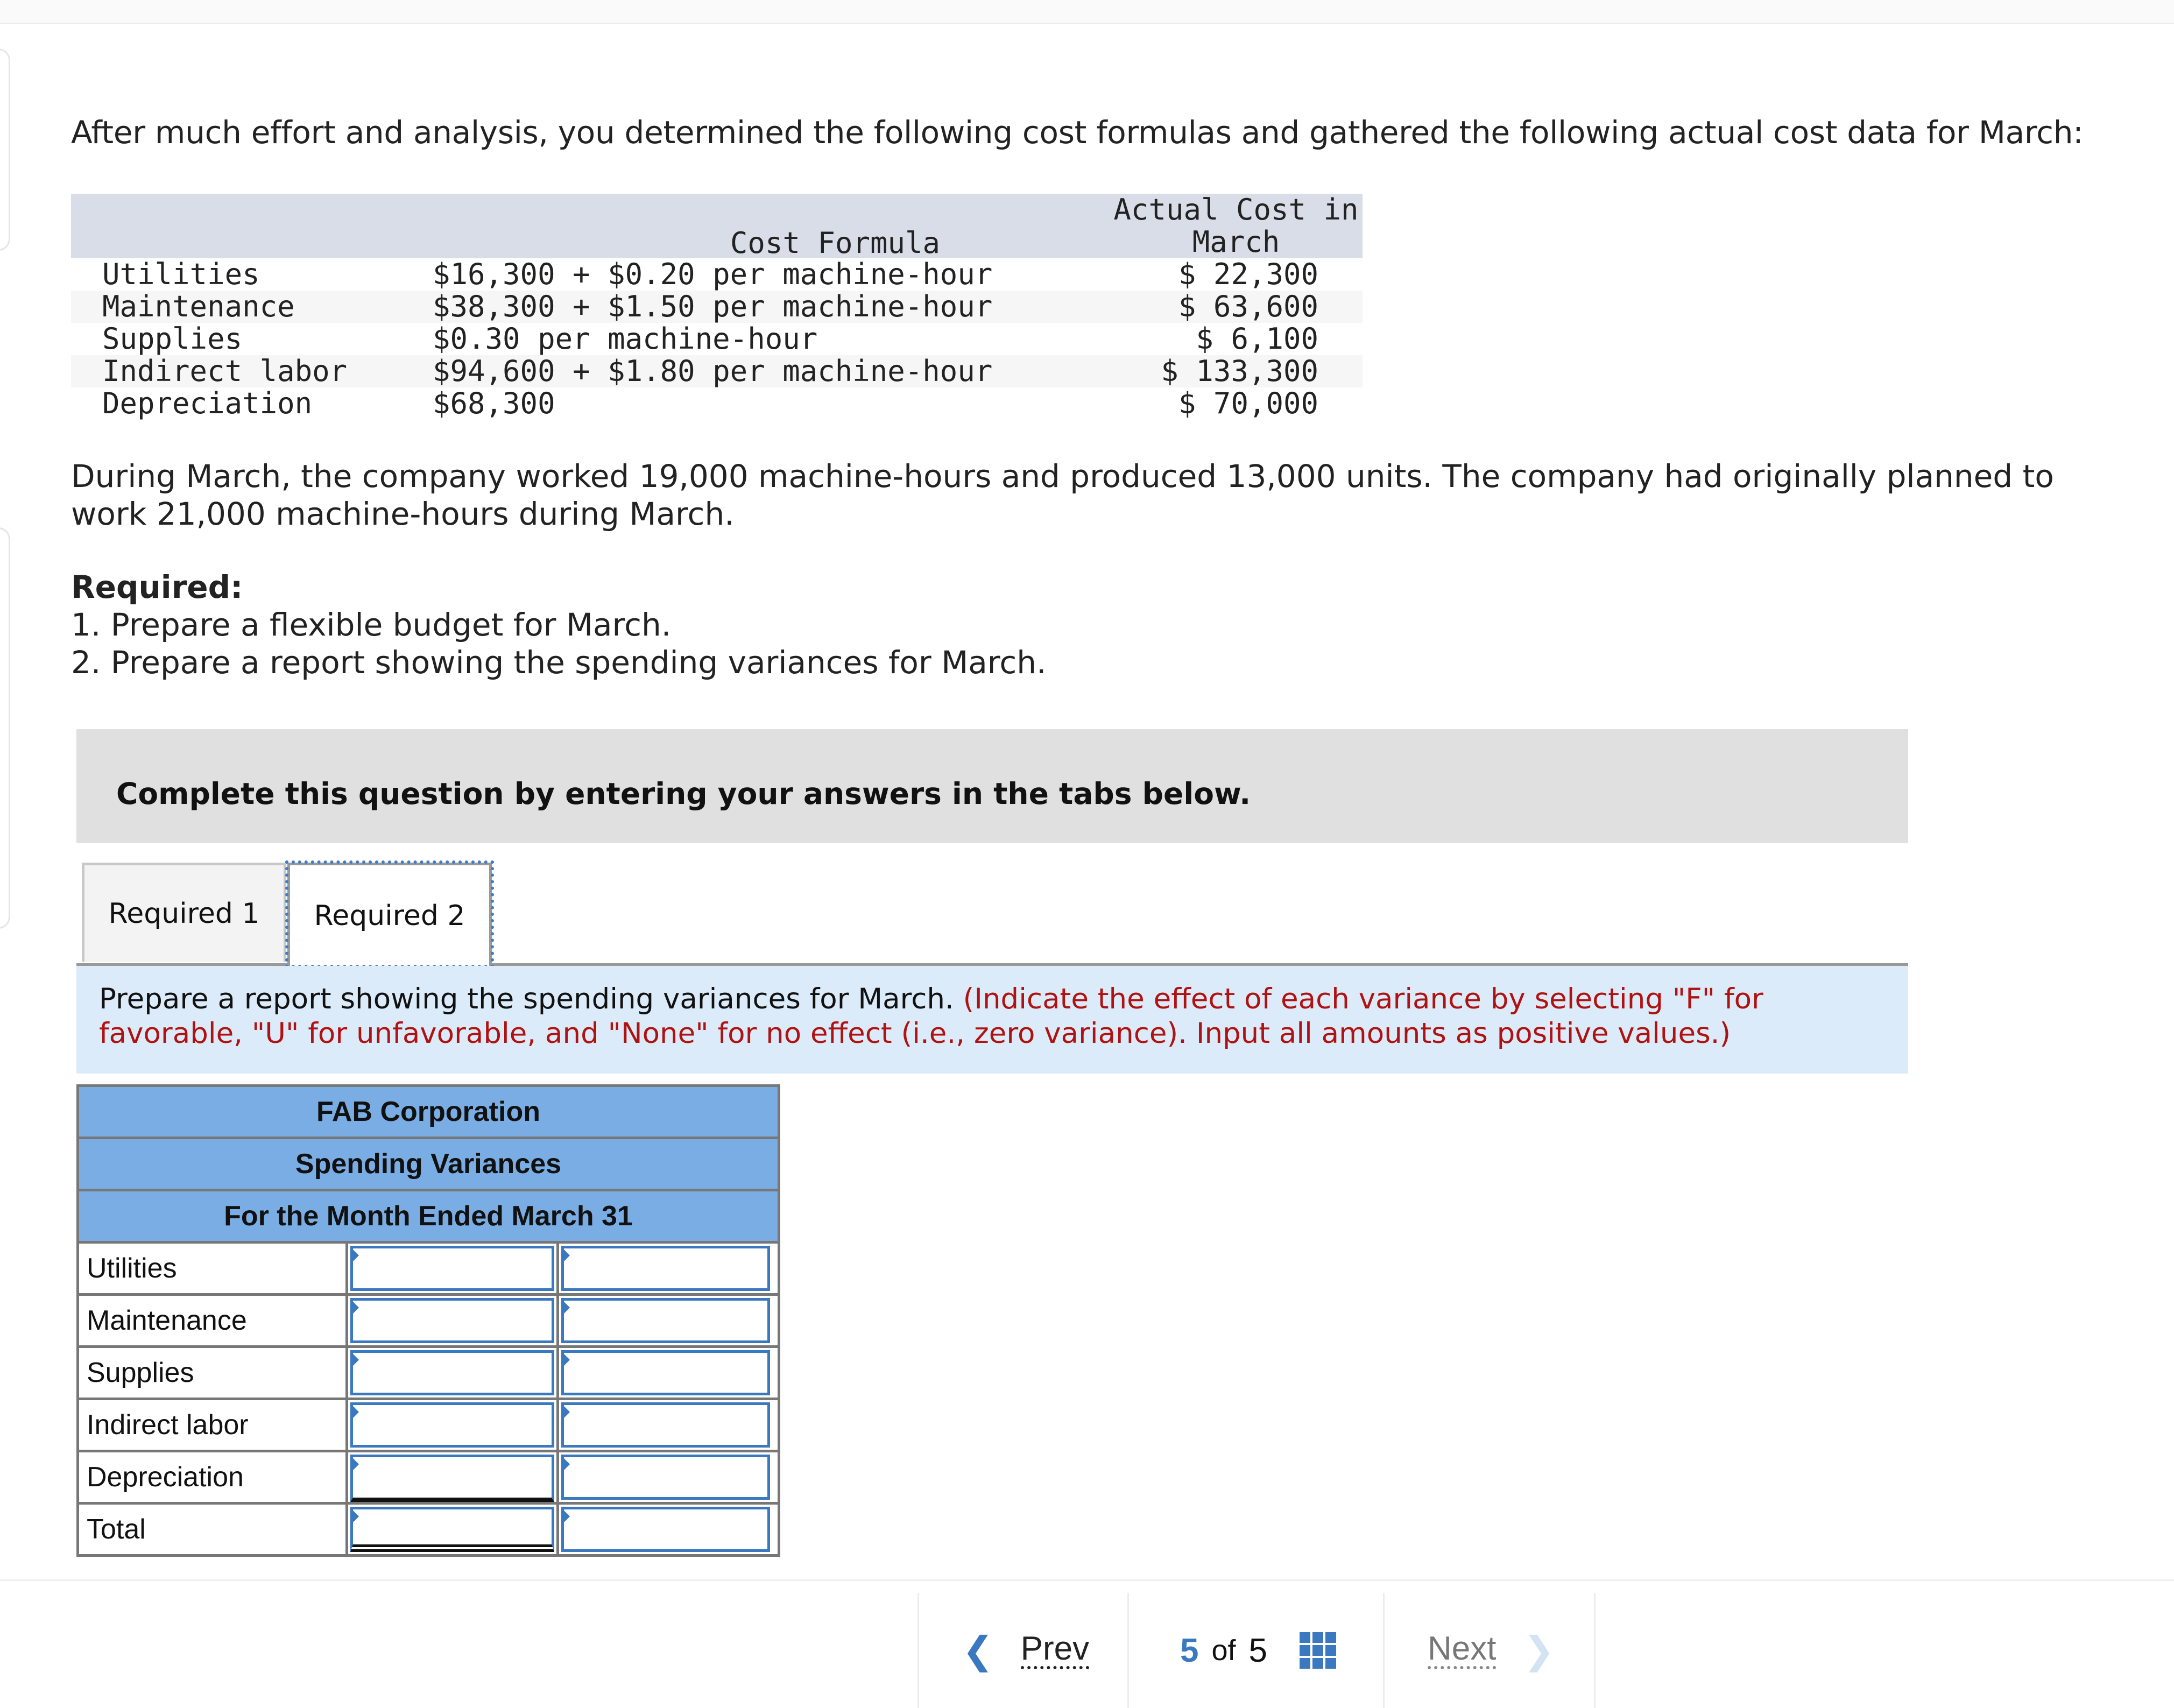 This screenshot has width=2174, height=1708. Describe the element at coordinates (1239, 371) in the screenshot. I see `cost-actual: $ 133,300` at that location.